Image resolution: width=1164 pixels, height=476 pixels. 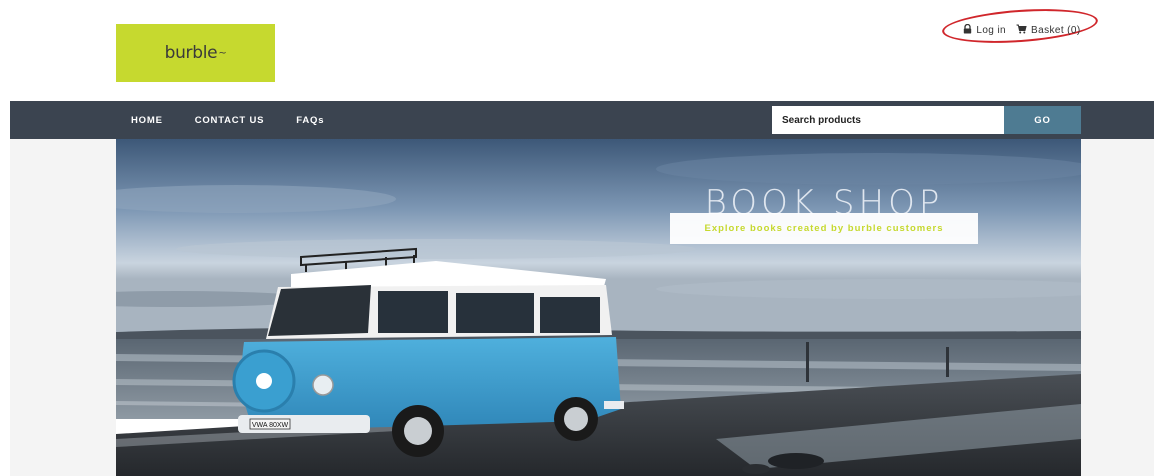 What do you see at coordinates (147, 120) in the screenshot?
I see `nav-item-home: HOME` at bounding box center [147, 120].